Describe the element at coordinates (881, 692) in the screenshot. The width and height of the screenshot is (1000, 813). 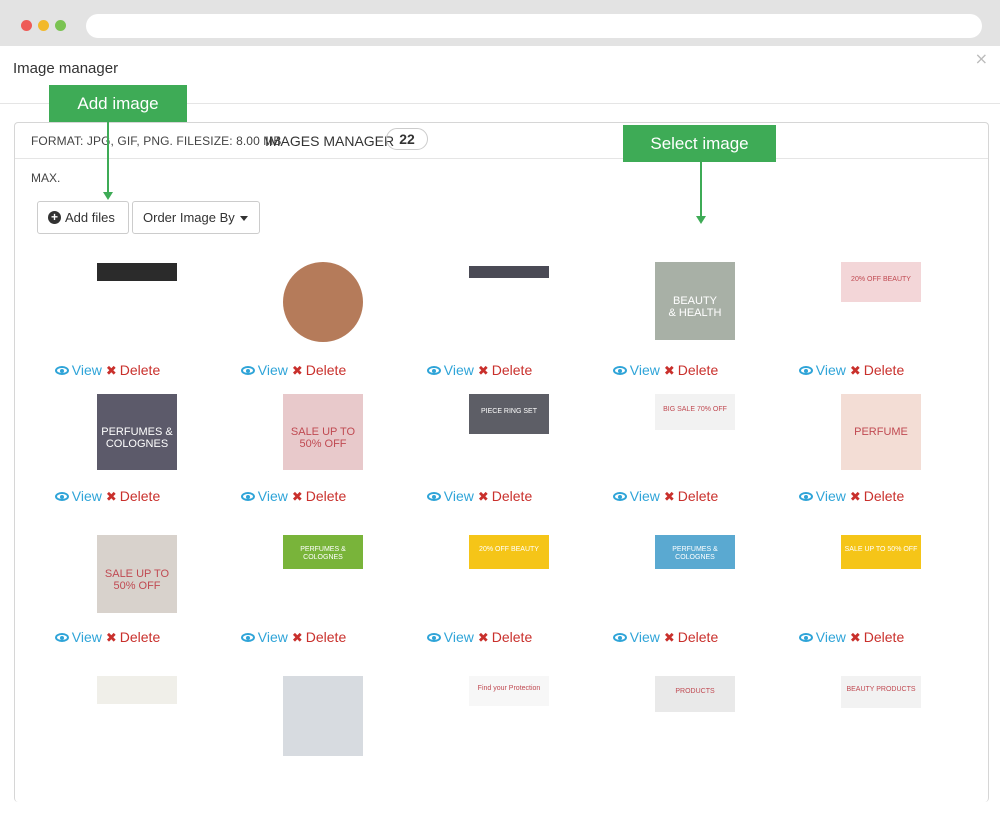
I see `image-thumbnail: BEAUTY PRODUCTS` at that location.